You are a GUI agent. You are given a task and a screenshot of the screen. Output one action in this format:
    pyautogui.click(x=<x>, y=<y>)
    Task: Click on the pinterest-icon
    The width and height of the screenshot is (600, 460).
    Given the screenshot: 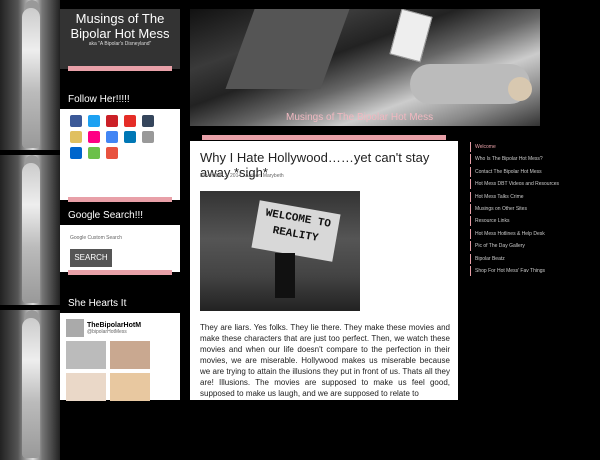 What is the action you would take?
    pyautogui.click(x=112, y=121)
    